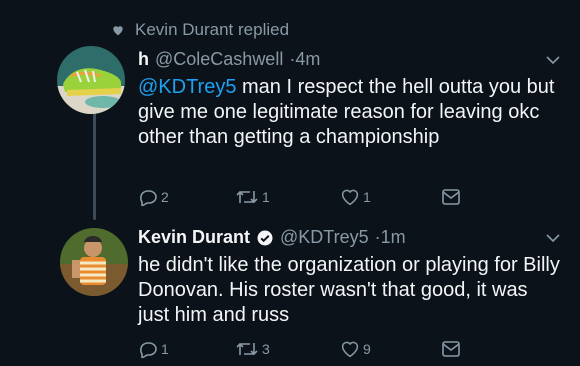 This screenshot has height=366, width=580. Describe the element at coordinates (266, 197) in the screenshot. I see `retweet-count: 1` at that location.